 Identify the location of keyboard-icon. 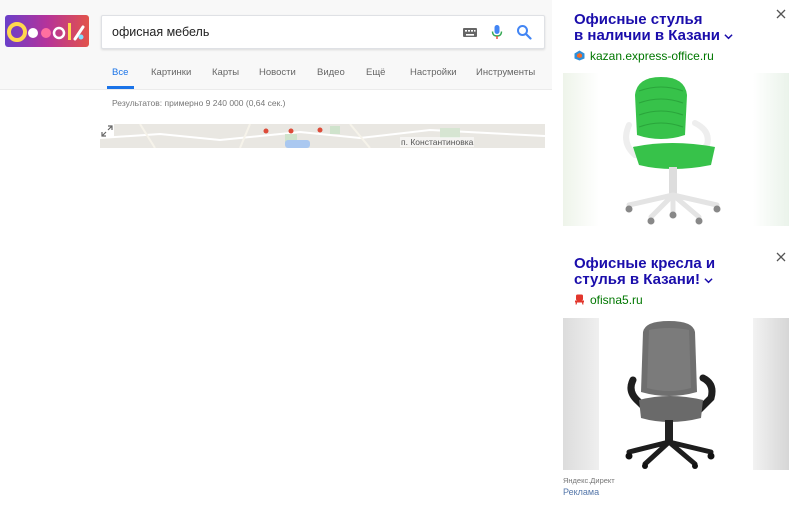
(470, 32).